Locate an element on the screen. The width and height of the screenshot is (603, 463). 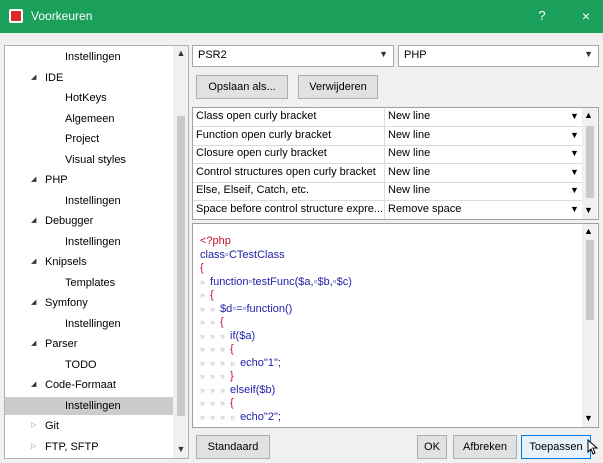
tree-item: ◢ IDE is located at coordinates (89, 78).